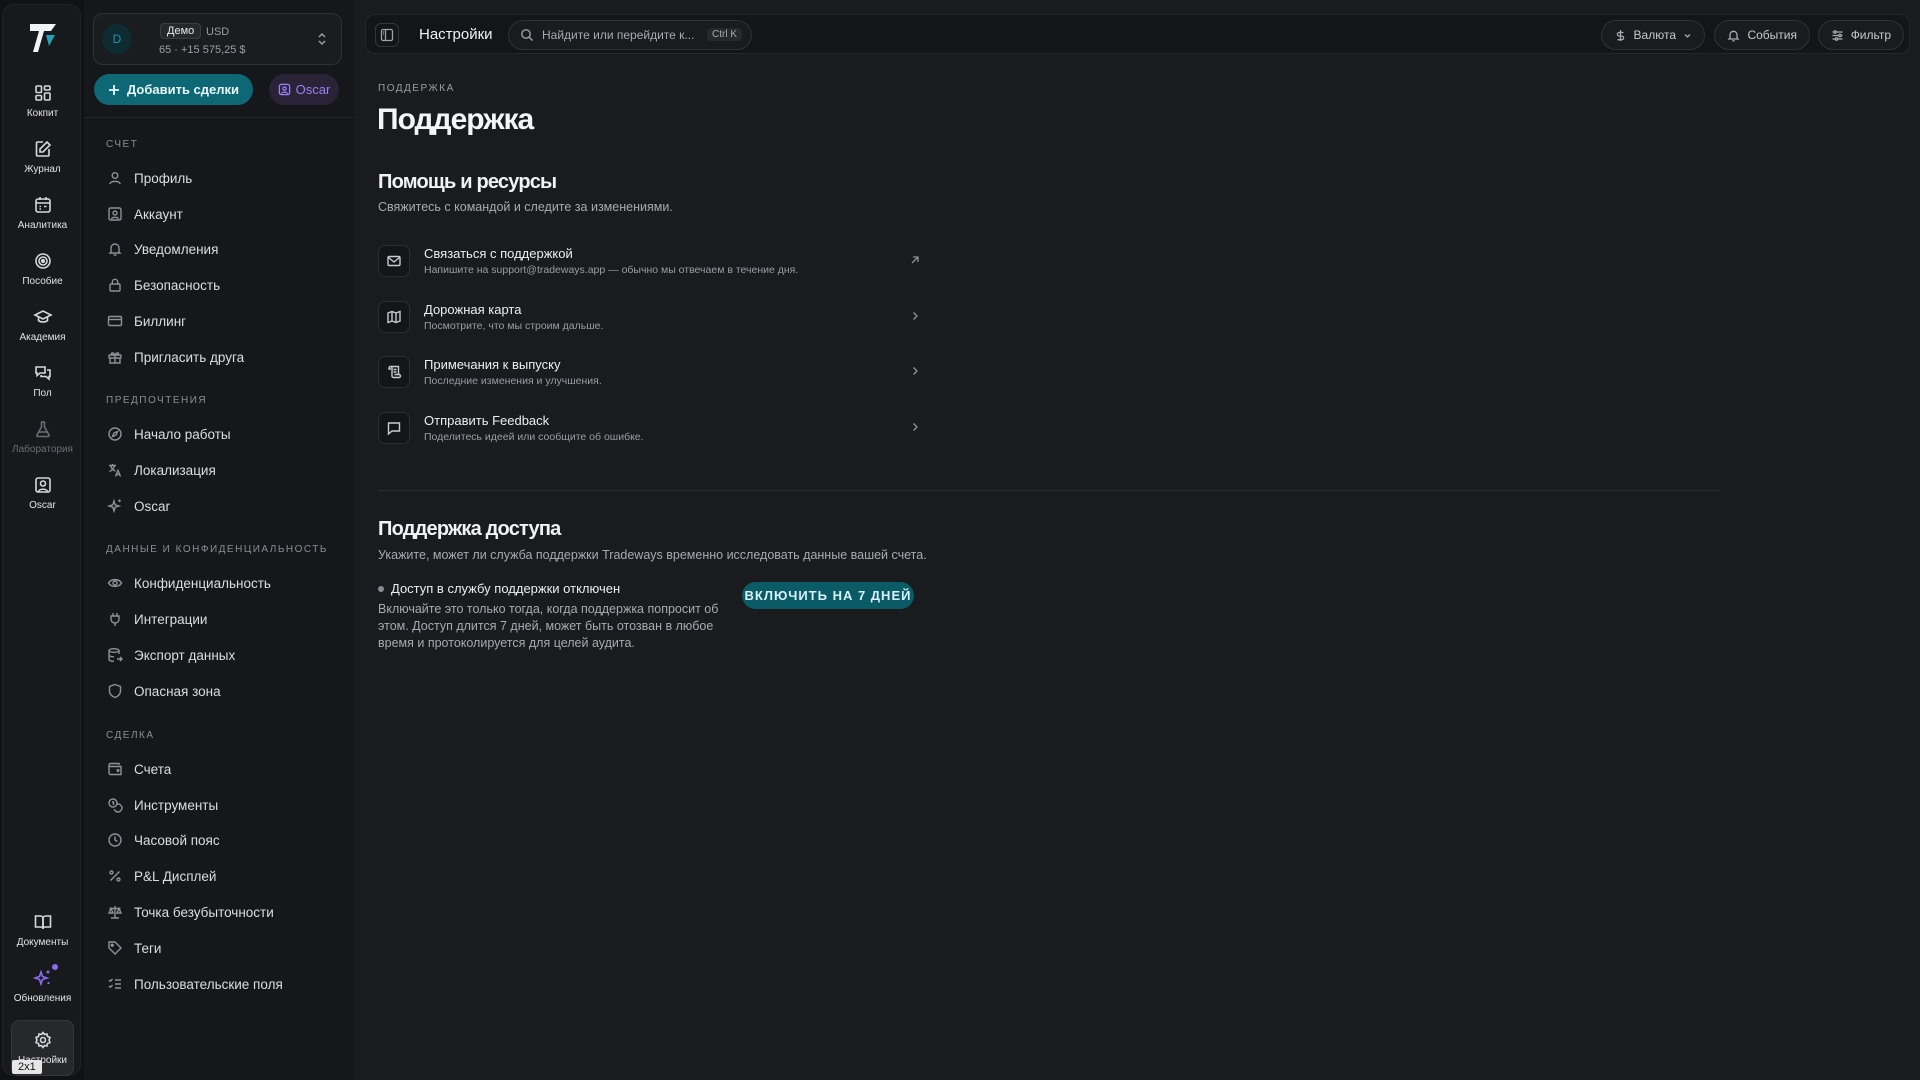  What do you see at coordinates (114, 90) in the screenshot?
I see `plus-icon` at bounding box center [114, 90].